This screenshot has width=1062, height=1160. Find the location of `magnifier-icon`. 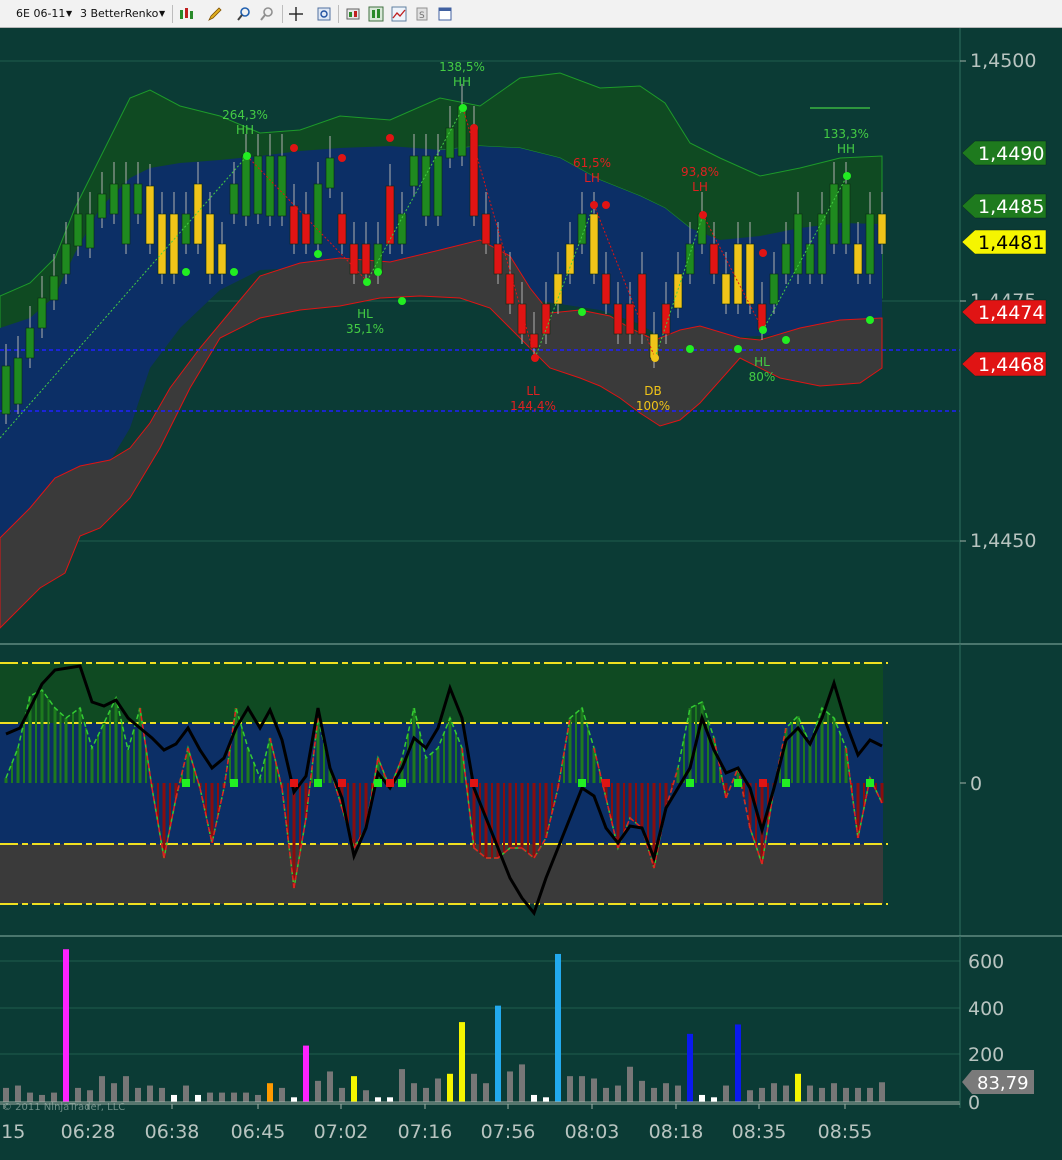

magnifier-icon is located at coordinates (324, 14).